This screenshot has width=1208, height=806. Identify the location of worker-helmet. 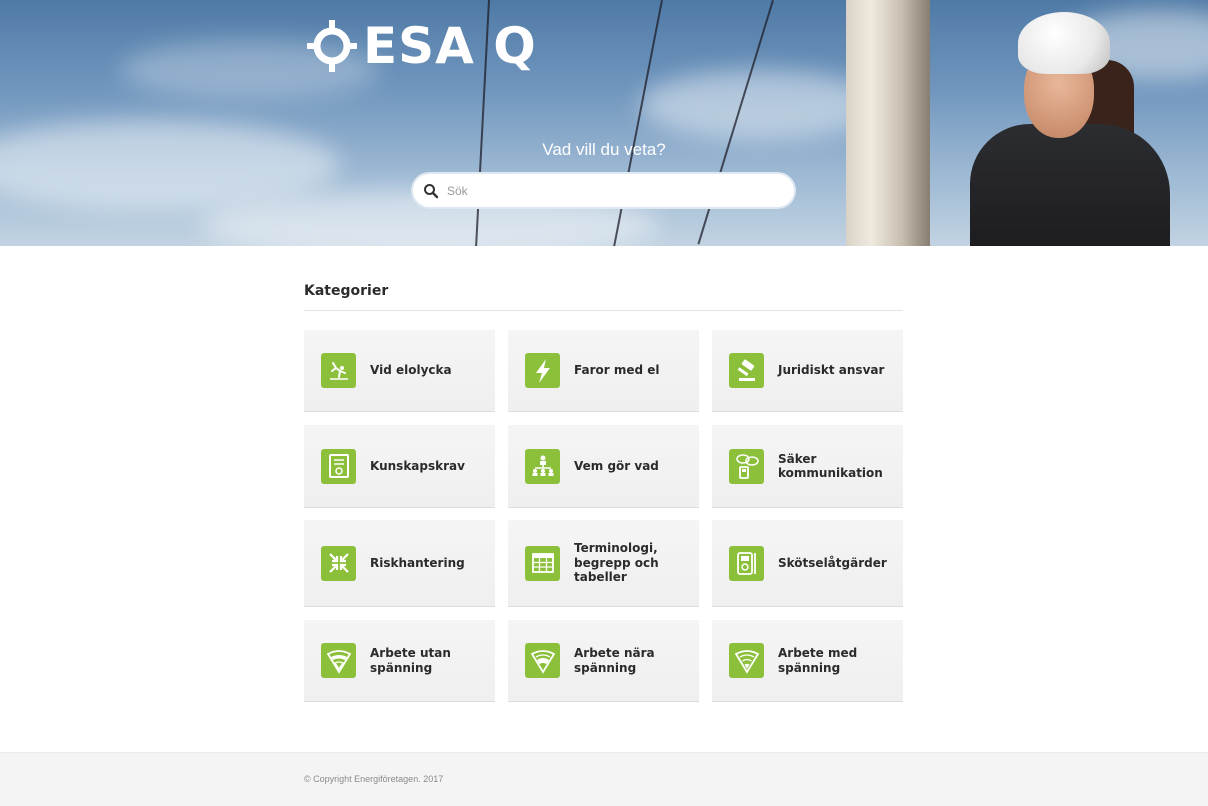
(1064, 43).